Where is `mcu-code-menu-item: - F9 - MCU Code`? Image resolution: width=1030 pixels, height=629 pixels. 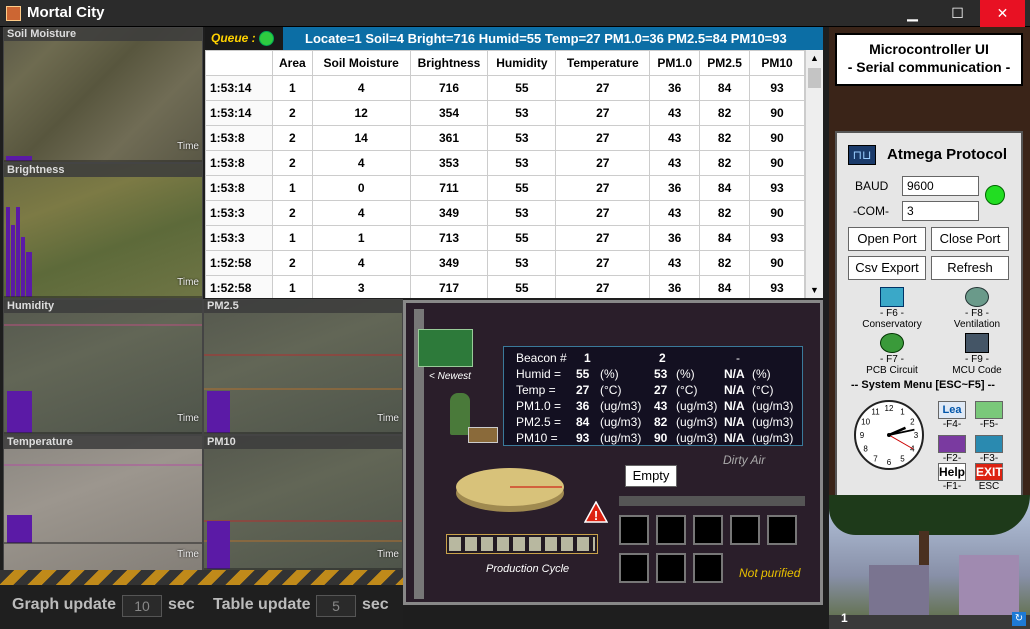 mcu-code-menu-item: - F9 - MCU Code is located at coordinates (977, 354).